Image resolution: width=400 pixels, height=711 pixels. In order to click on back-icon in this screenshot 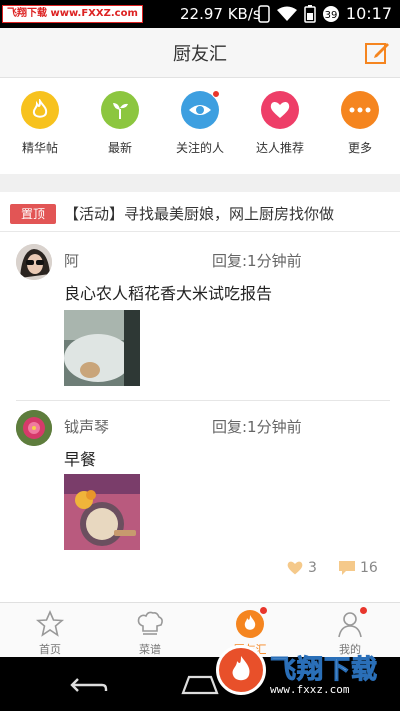, I will do `click(89, 685)`.